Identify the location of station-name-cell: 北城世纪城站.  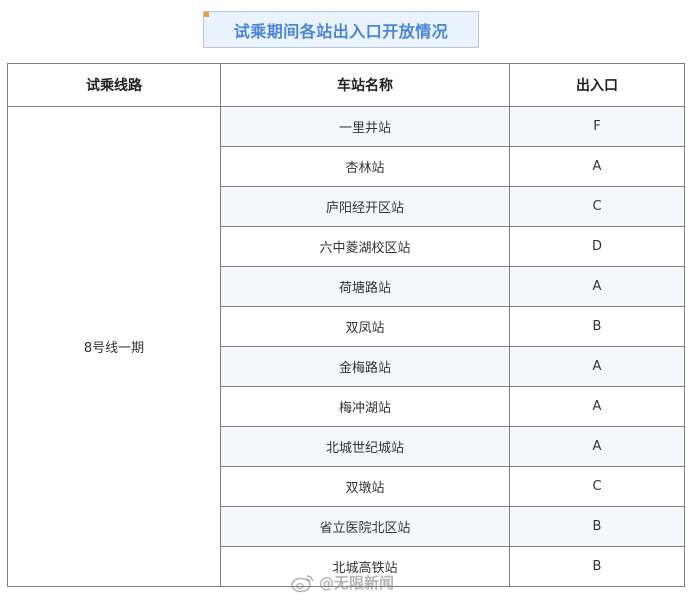
(365, 446).